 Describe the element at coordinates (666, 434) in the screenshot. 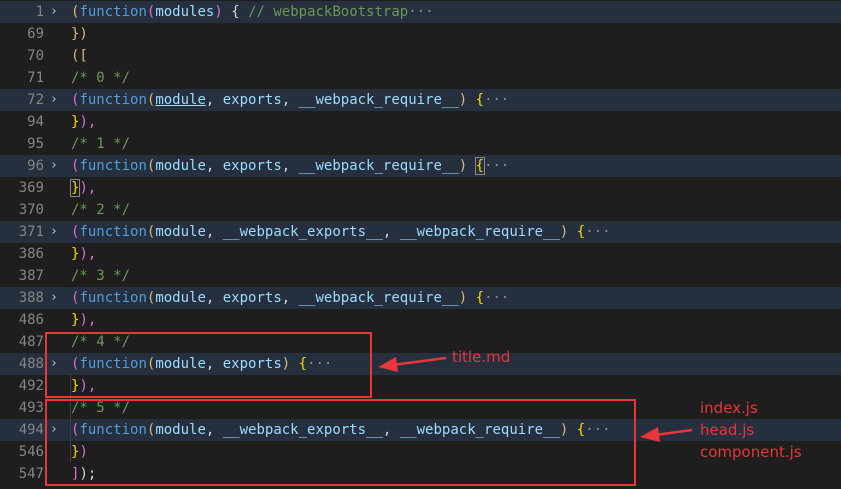

I see `arrow-to-files` at that location.